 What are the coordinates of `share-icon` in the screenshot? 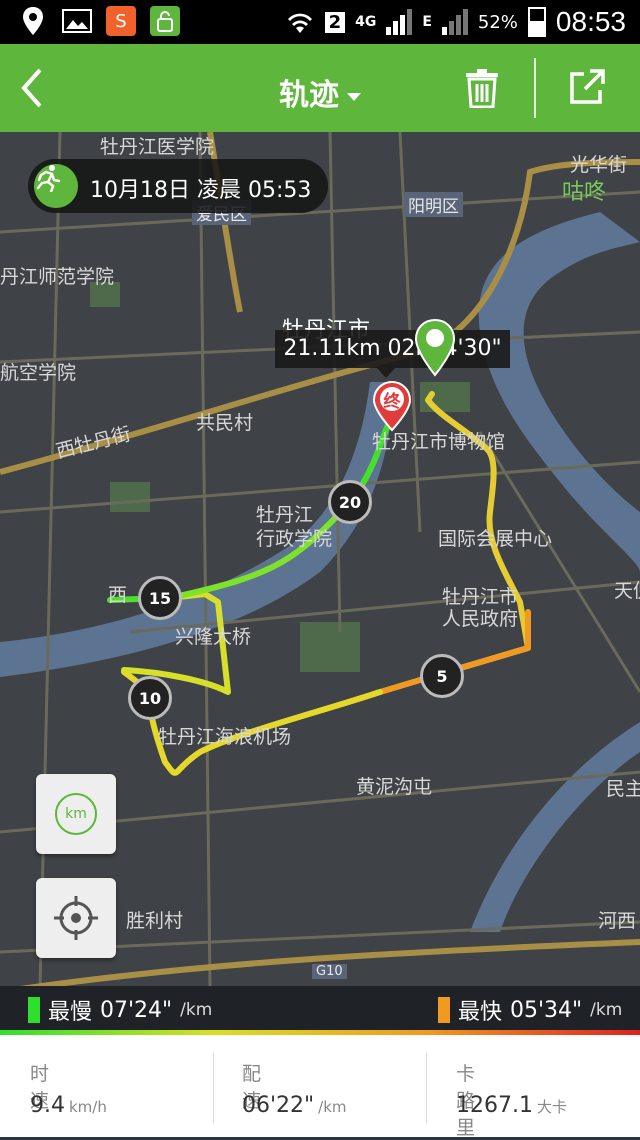 It's located at (587, 86).